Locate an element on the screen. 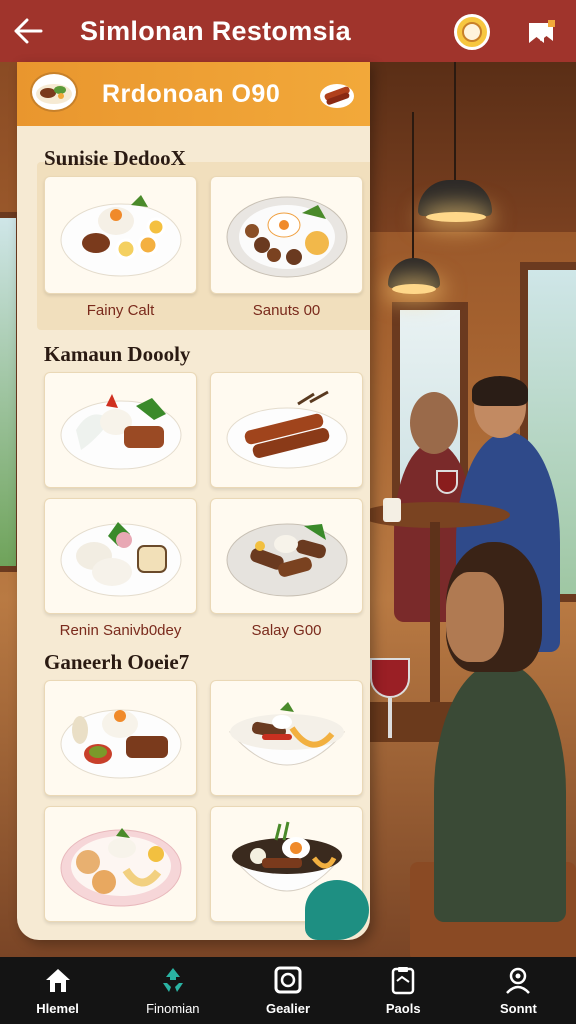 This screenshot has width=576, height=1024. section-title: Sunisie DedooX is located at coordinates (115, 158).